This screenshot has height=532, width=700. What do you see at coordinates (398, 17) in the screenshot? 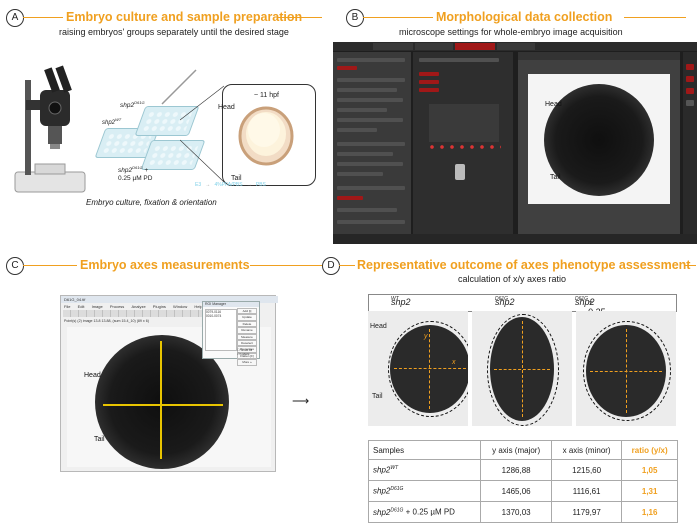
I see `panel-b-rule-left` at bounding box center [398, 17].